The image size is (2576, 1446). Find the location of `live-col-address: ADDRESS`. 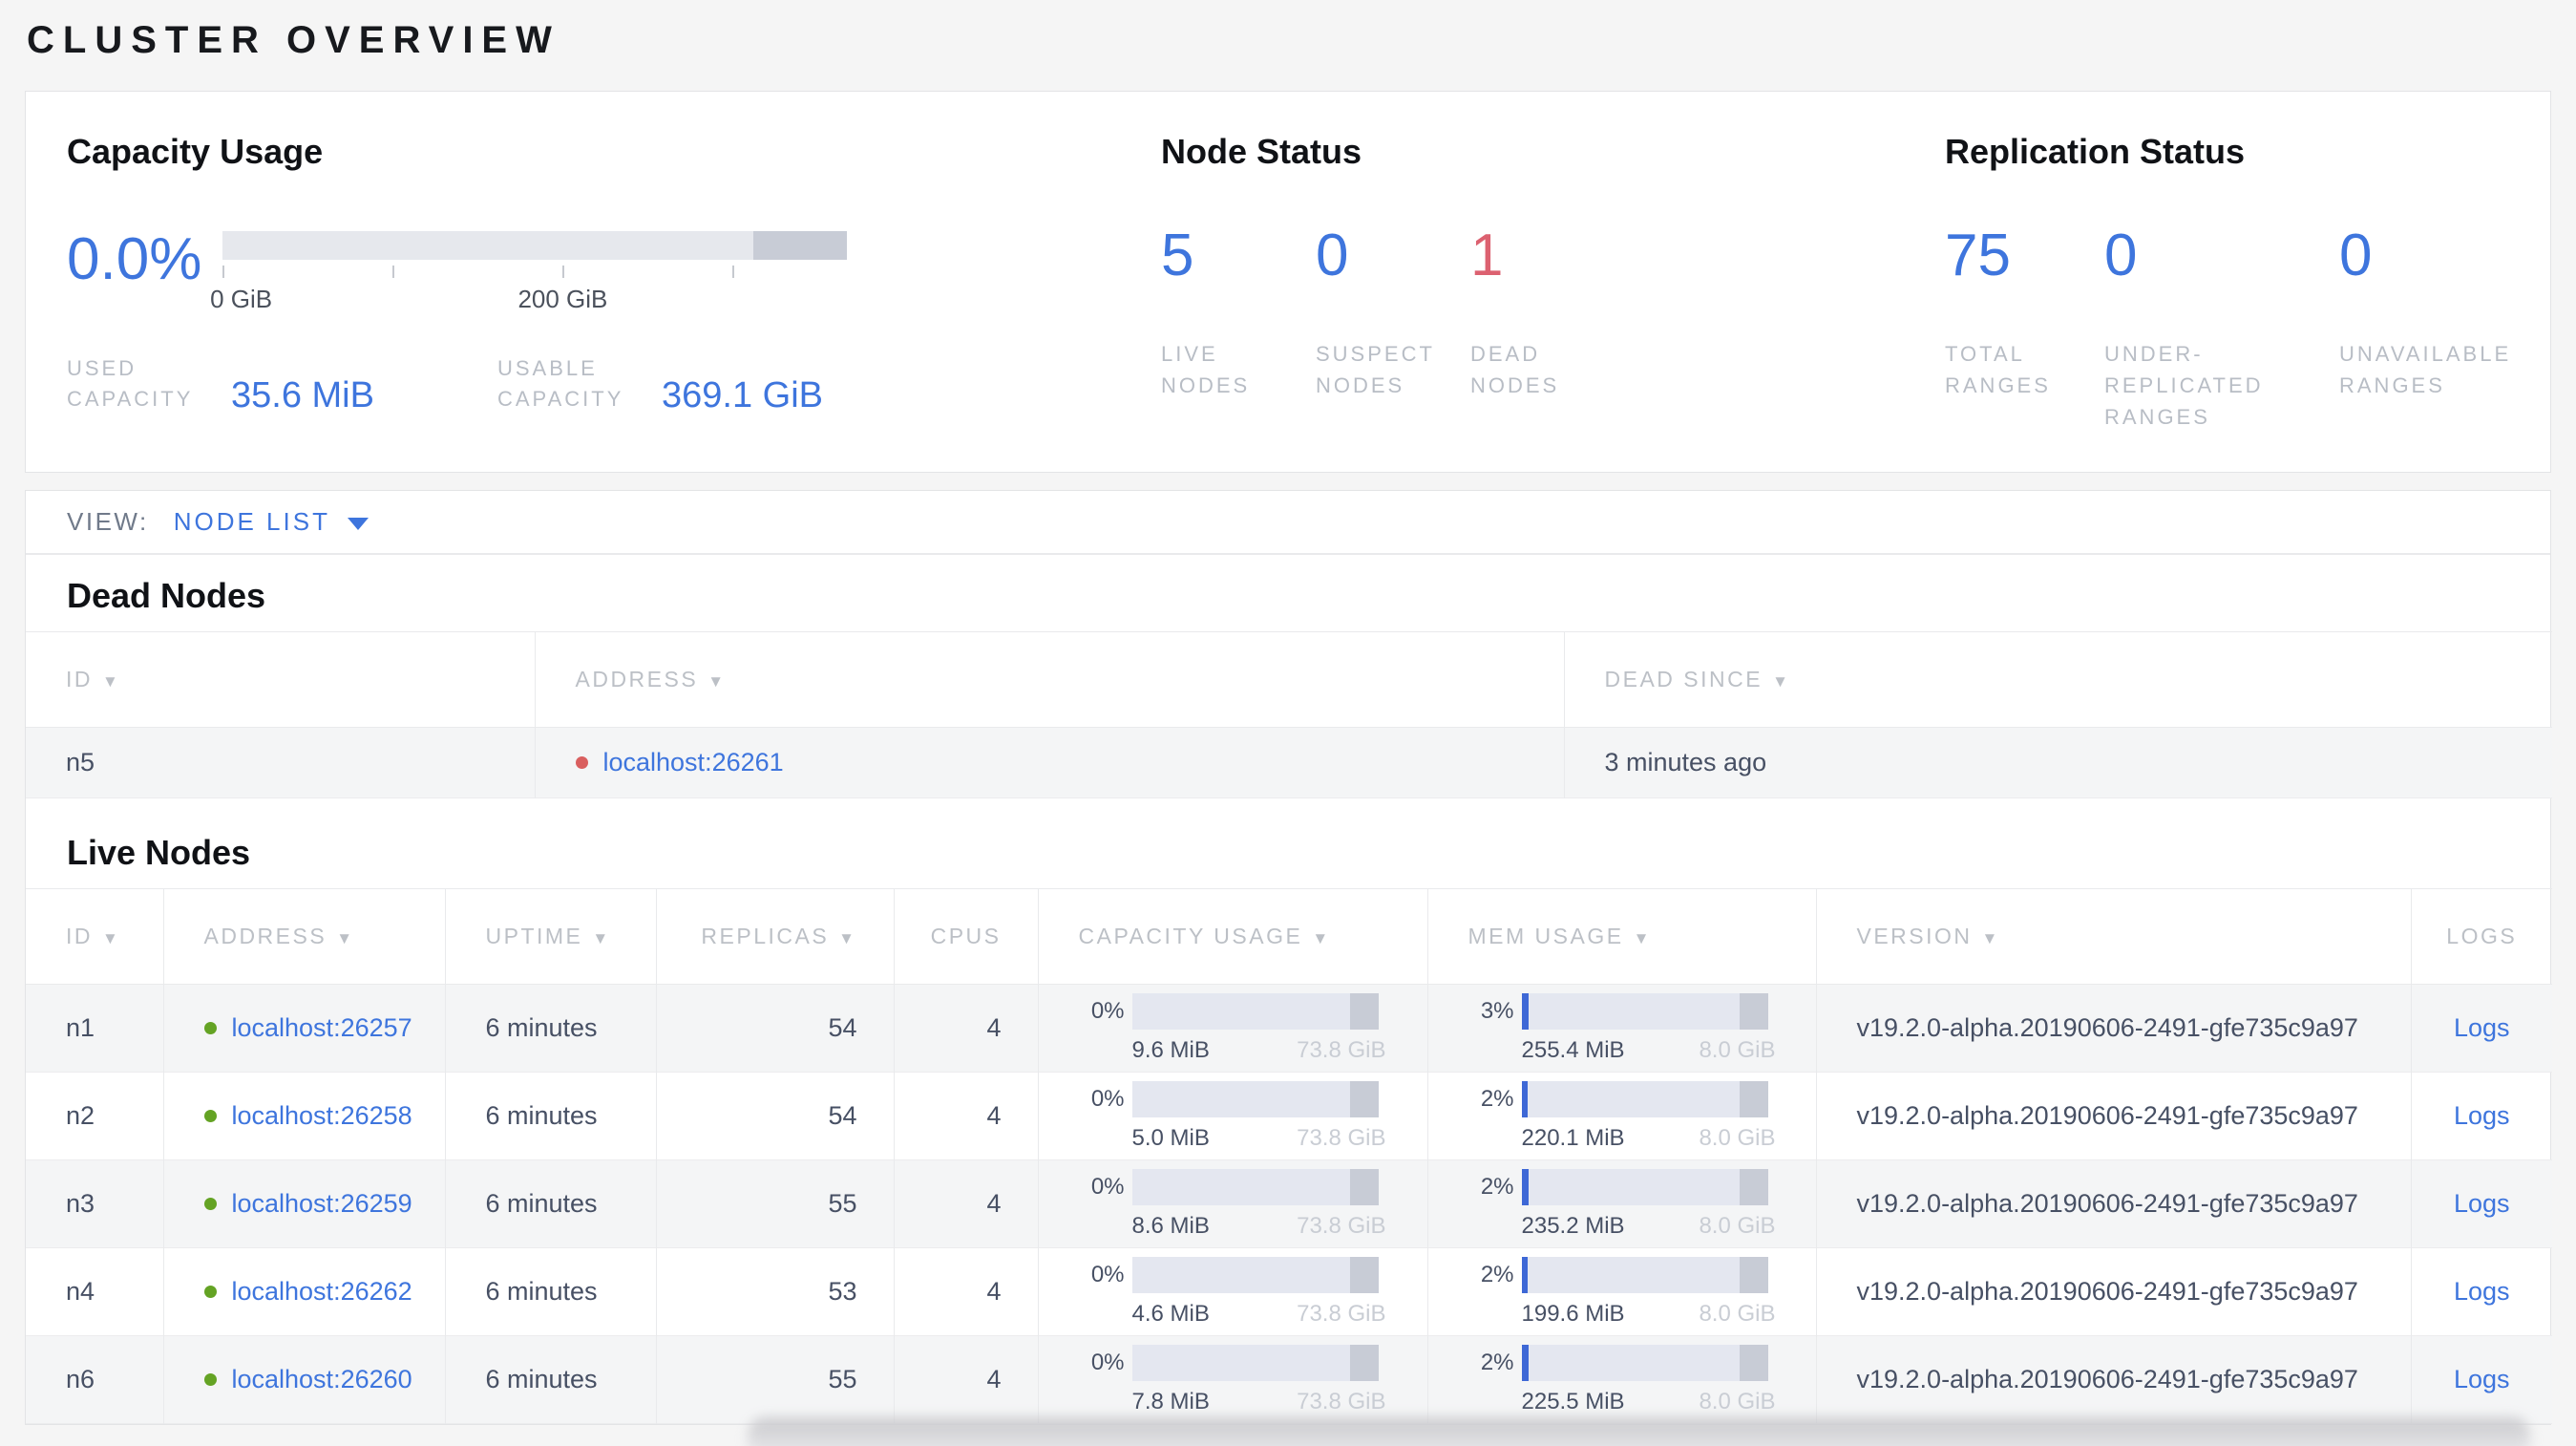

live-col-address: ADDRESS is located at coordinates (303, 936).